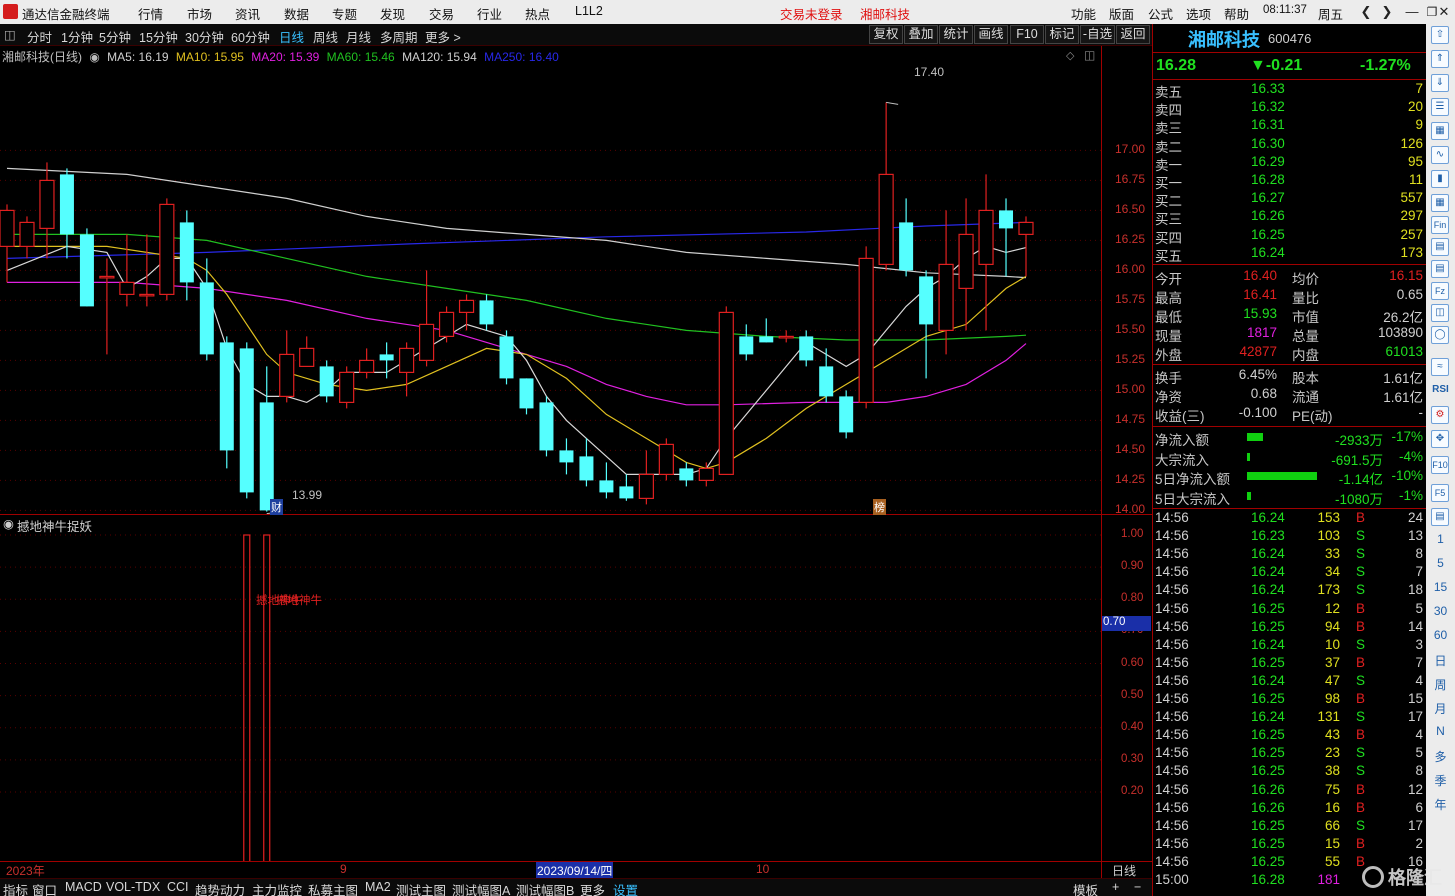  Describe the element at coordinates (1289, 163) in the screenshot. I see `orderbook-row: 卖一 16.29 95` at that location.